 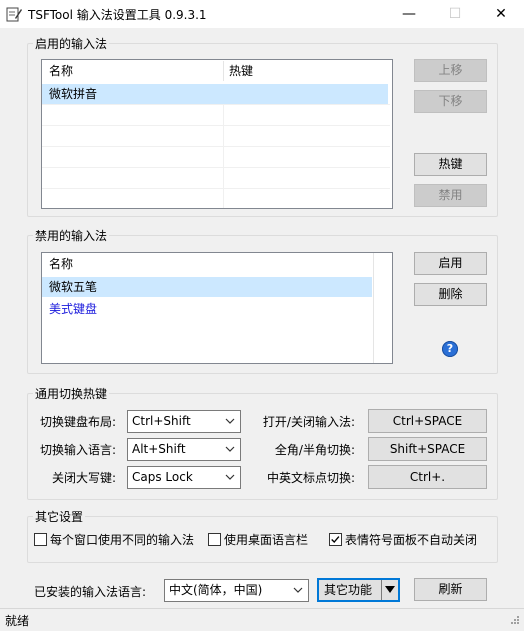 I want to click on desktop-language-bar-label: 使用桌面语言栏, so click(x=266, y=539).